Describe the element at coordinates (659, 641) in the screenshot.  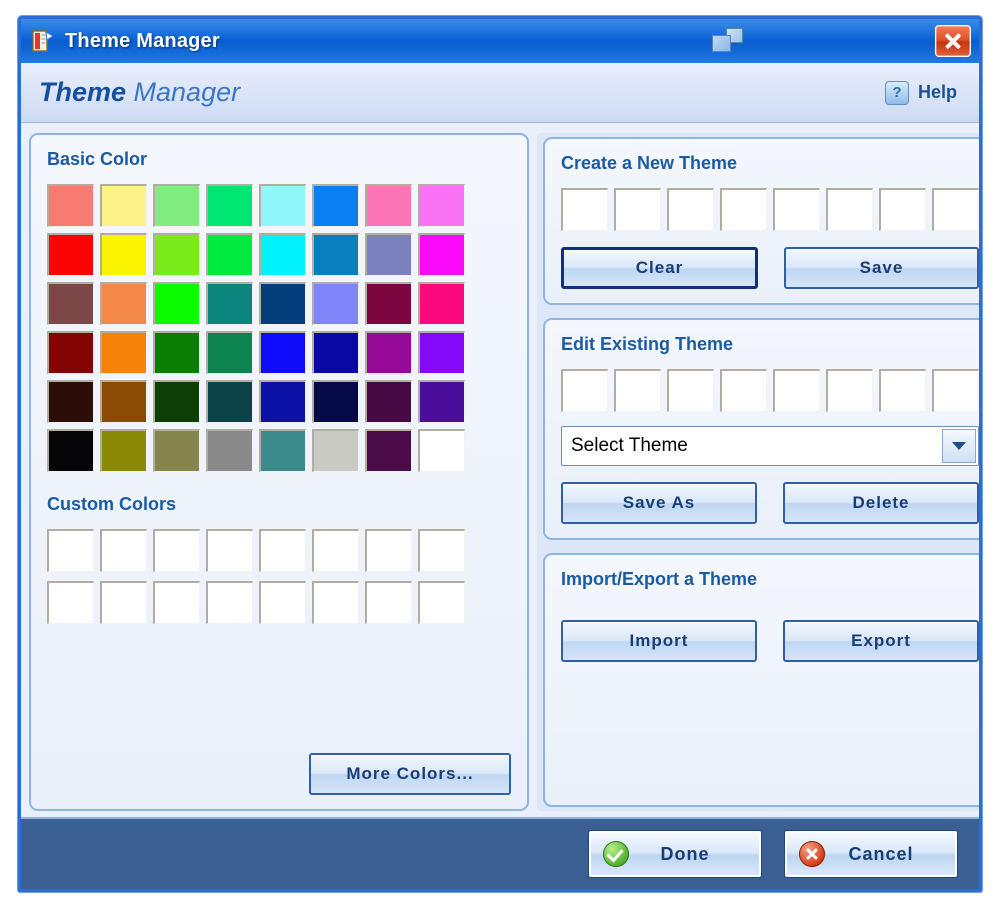
I see `import-button: Import` at that location.